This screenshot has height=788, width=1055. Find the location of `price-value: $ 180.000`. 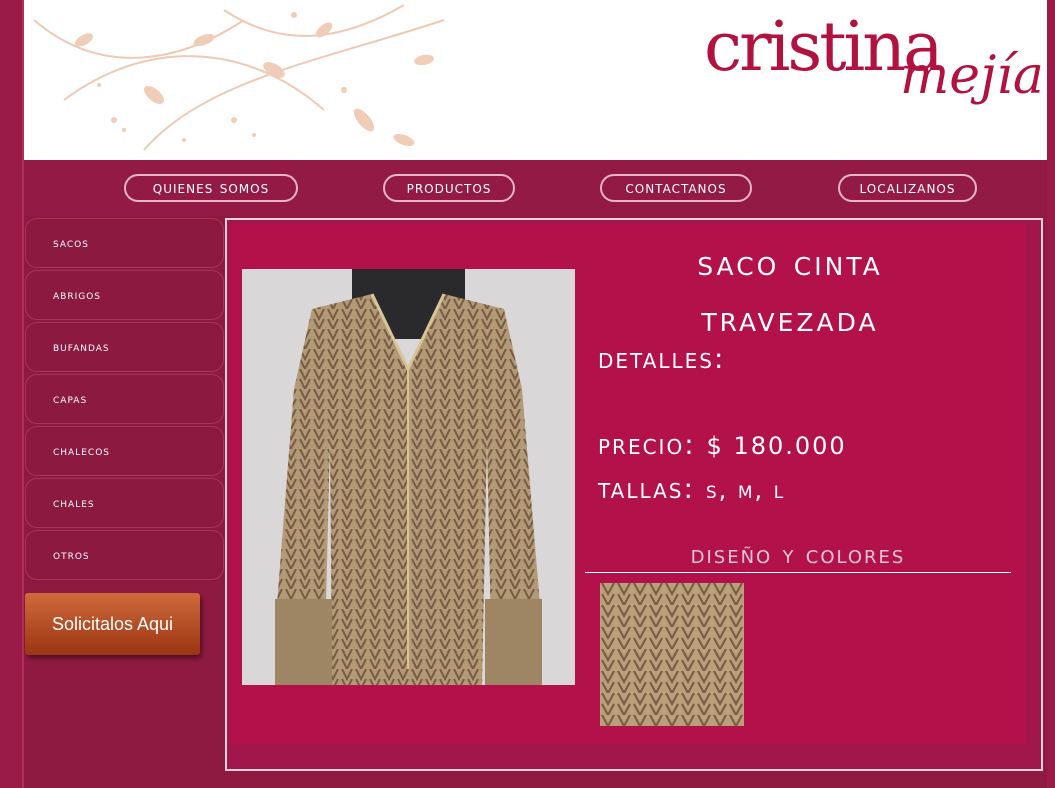

price-value: $ 180.000 is located at coordinates (776, 446).